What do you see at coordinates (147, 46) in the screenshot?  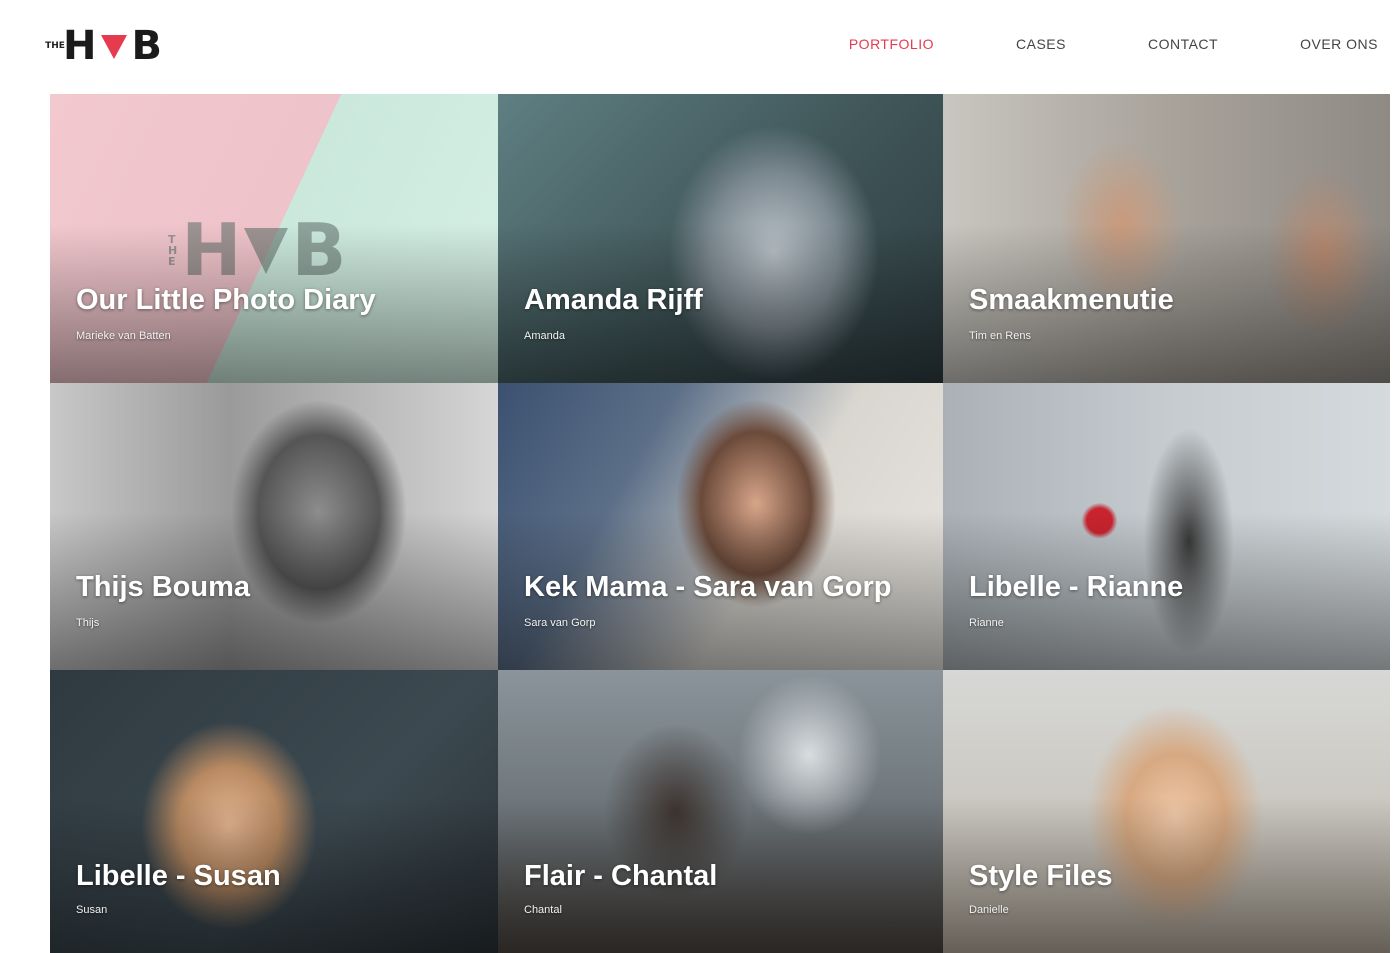 I see `logo-letter-b: B` at bounding box center [147, 46].